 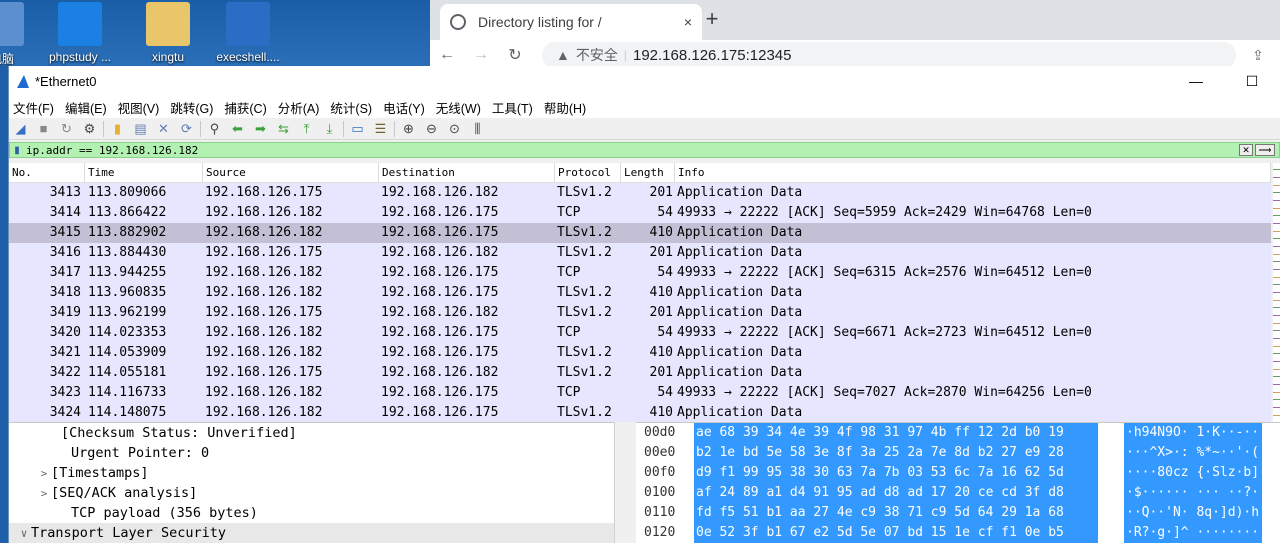 What do you see at coordinates (357, 129) in the screenshot?
I see `auto-scroll-icon: ▭` at bounding box center [357, 129].